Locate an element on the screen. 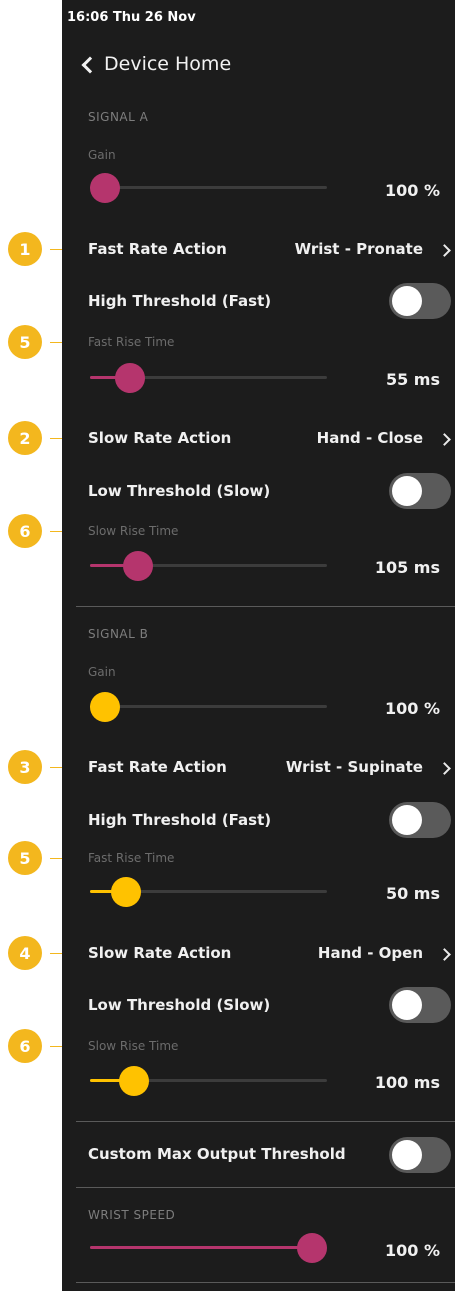 This screenshot has width=460, height=1291. callout-badge: 4 is located at coordinates (25, 953).